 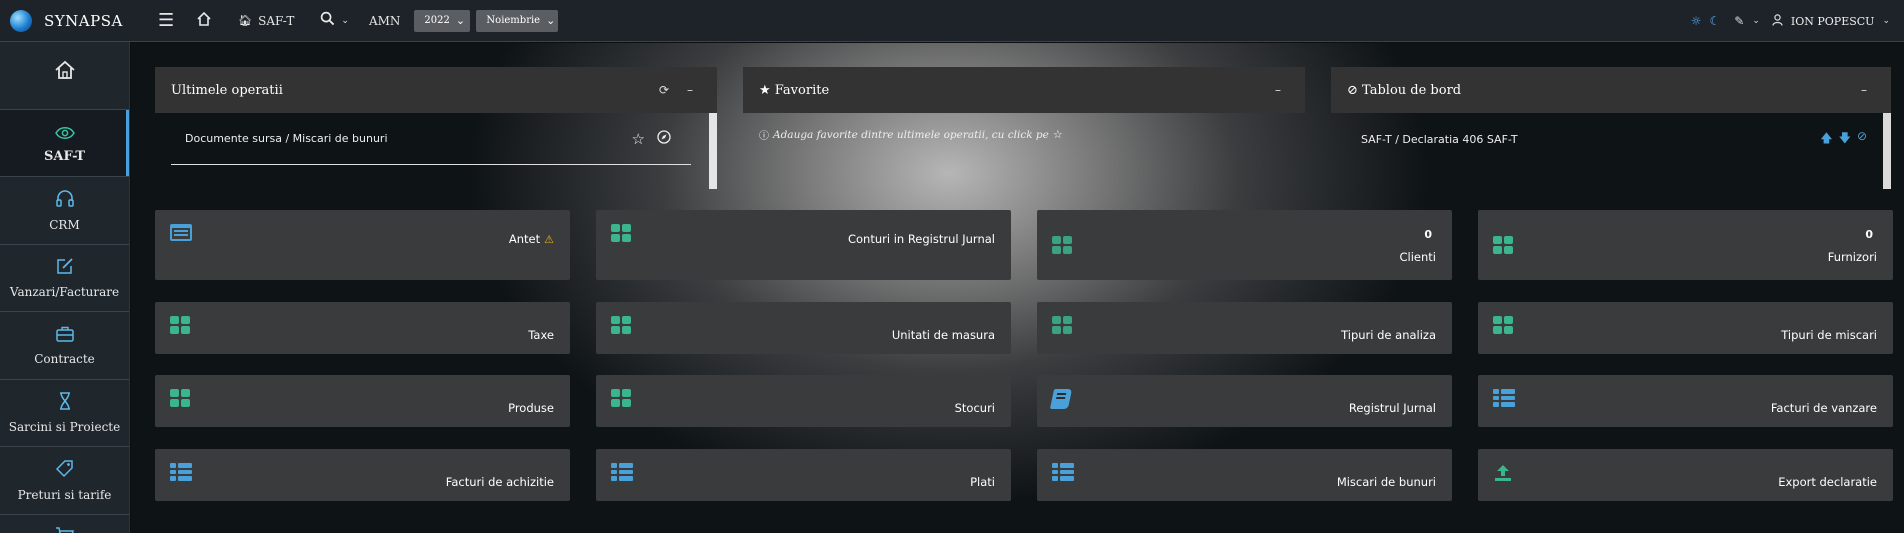 I want to click on card-clienti: 0 Clienti, so click(x=1244, y=245).